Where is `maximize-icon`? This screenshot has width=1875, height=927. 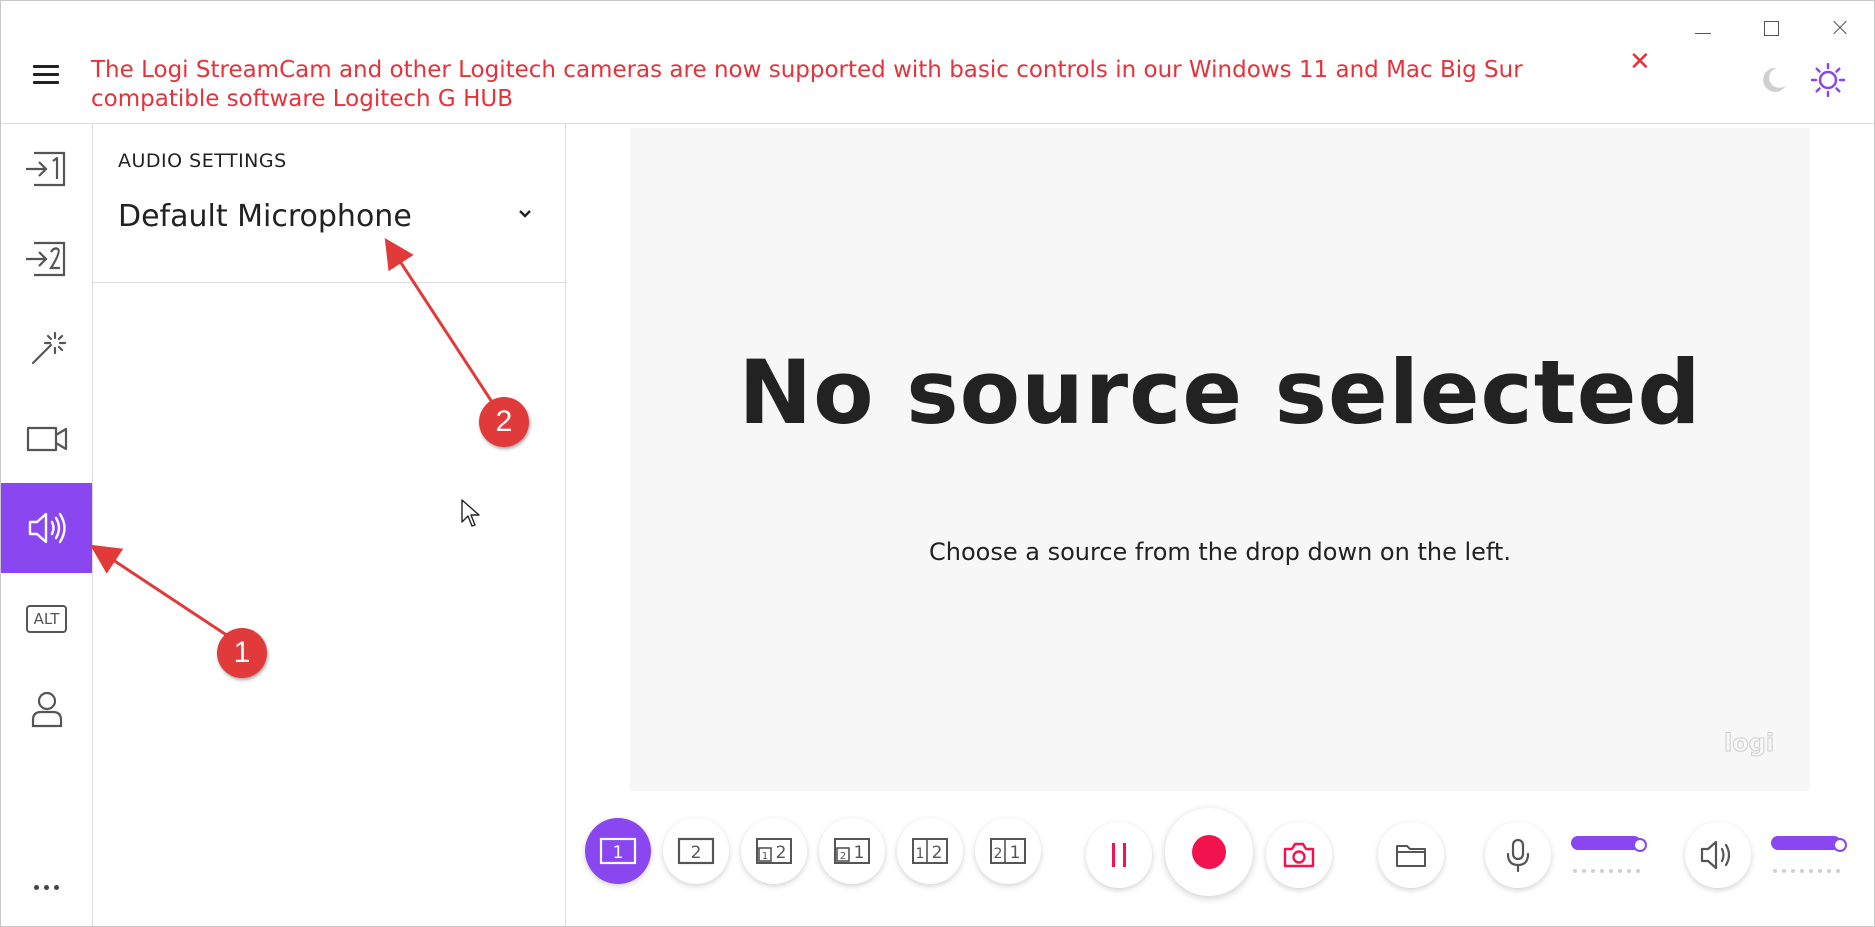 maximize-icon is located at coordinates (1771, 28).